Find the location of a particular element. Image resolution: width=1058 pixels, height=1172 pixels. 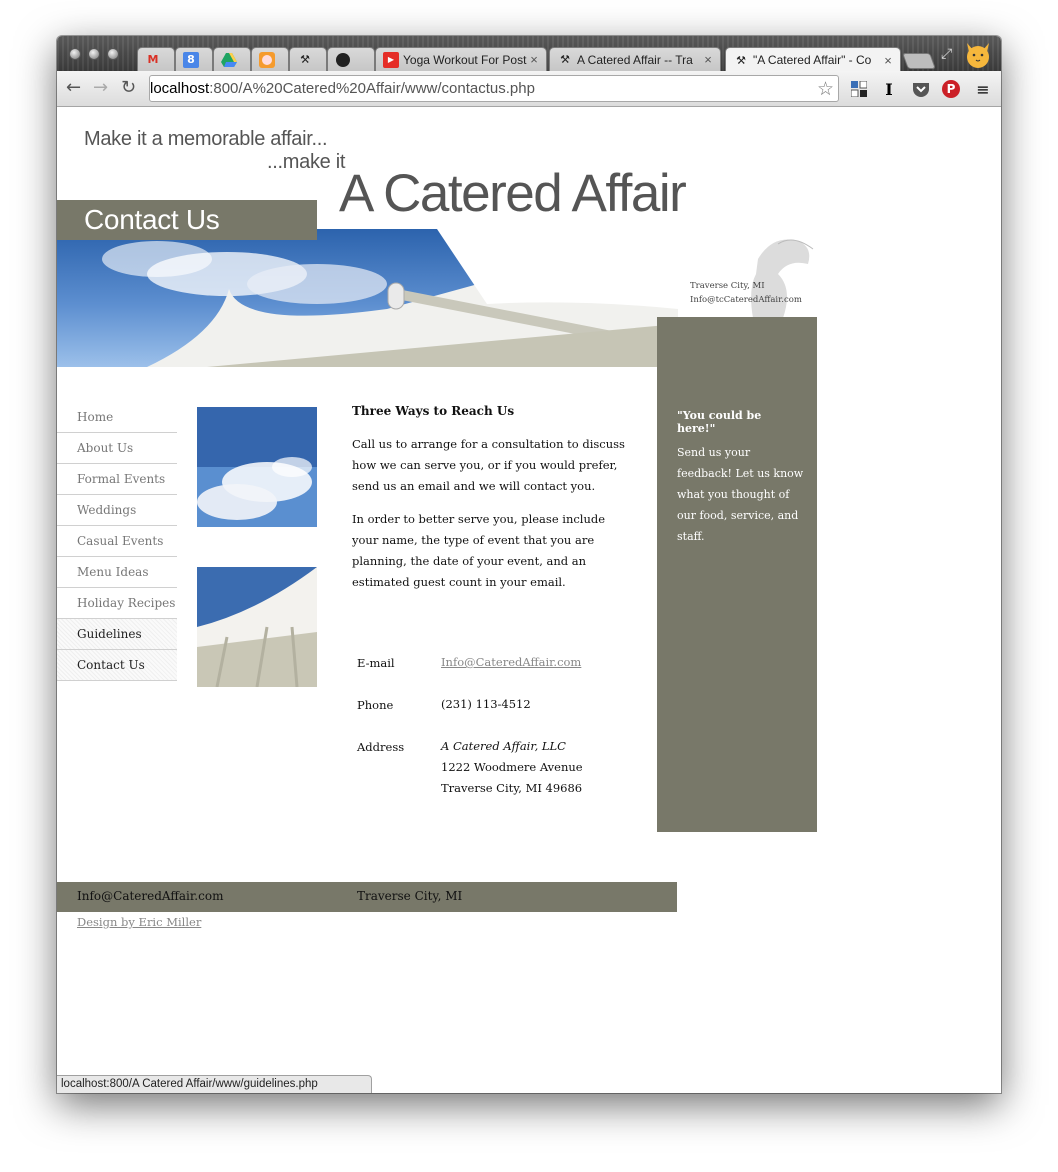

email-label: E-mail is located at coordinates (376, 663).